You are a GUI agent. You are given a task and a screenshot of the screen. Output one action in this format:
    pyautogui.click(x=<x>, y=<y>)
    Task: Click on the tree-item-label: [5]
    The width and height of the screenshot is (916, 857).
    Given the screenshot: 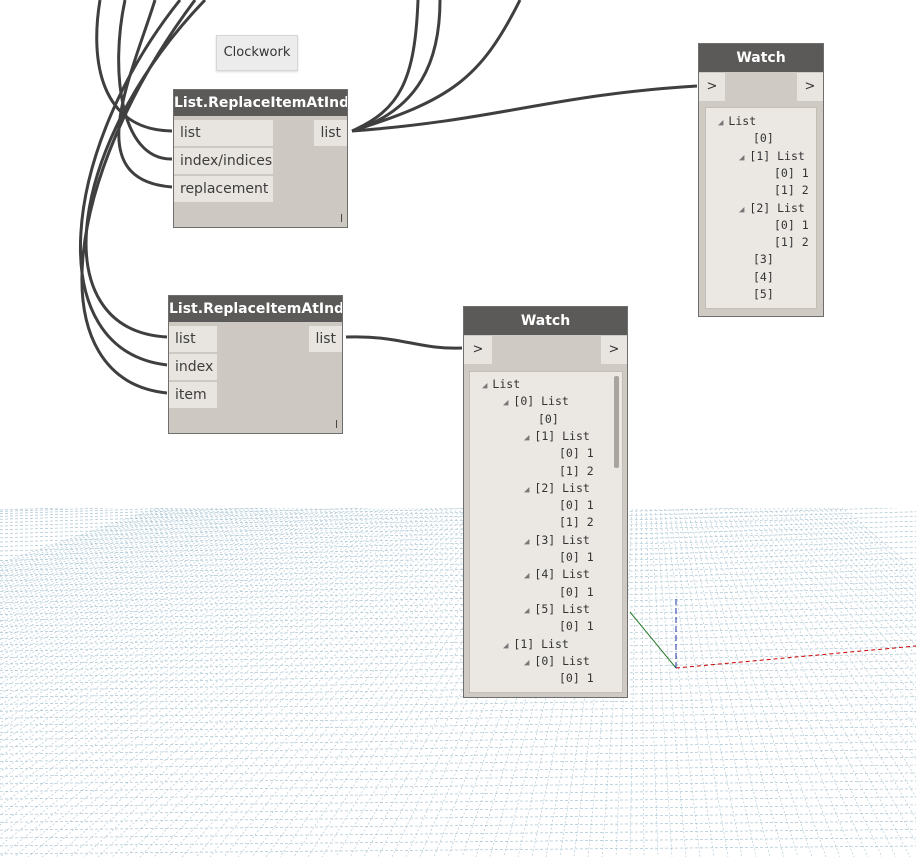 What is the action you would take?
    pyautogui.click(x=763, y=294)
    